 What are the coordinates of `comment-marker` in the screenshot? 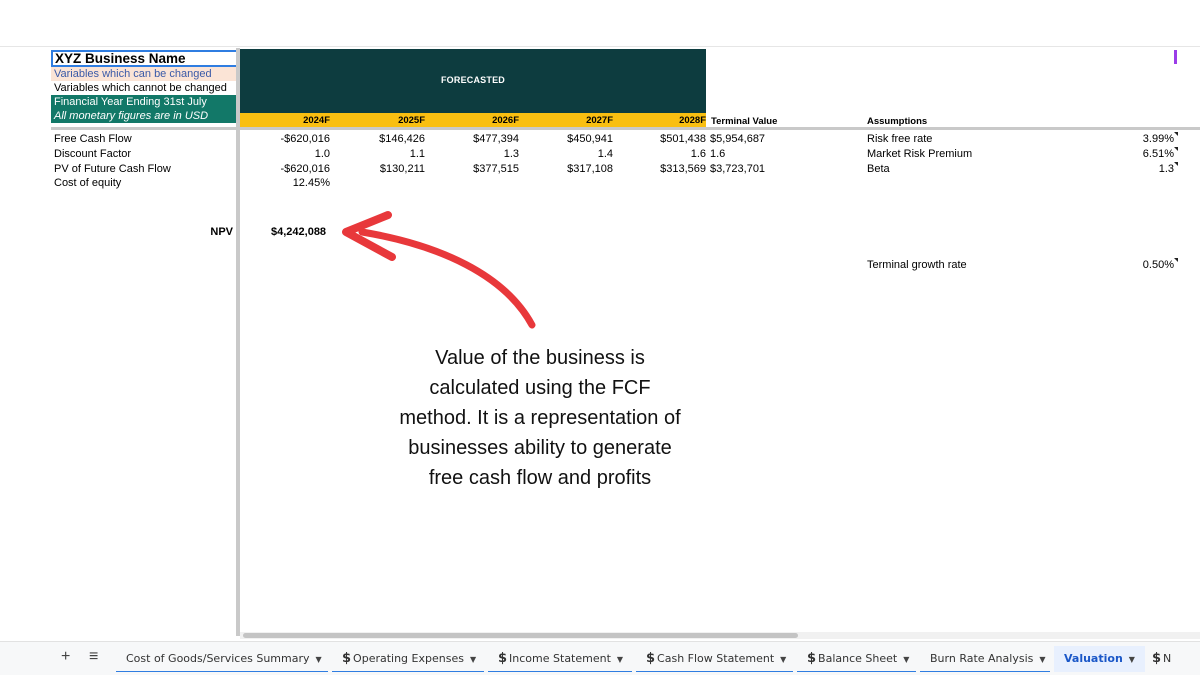 It's located at (1176, 260).